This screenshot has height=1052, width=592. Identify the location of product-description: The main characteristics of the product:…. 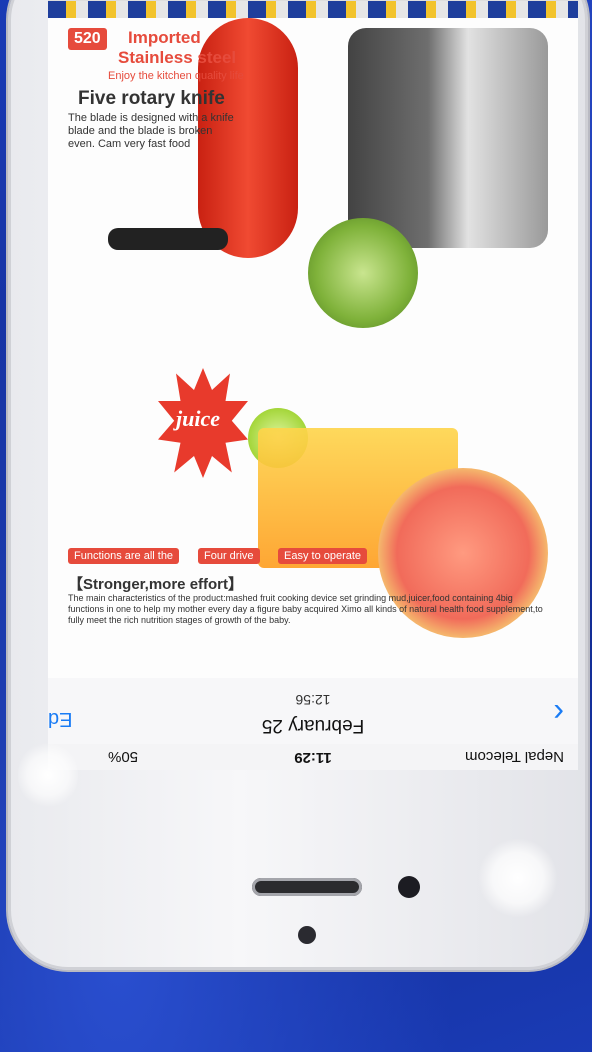
(305, 609).